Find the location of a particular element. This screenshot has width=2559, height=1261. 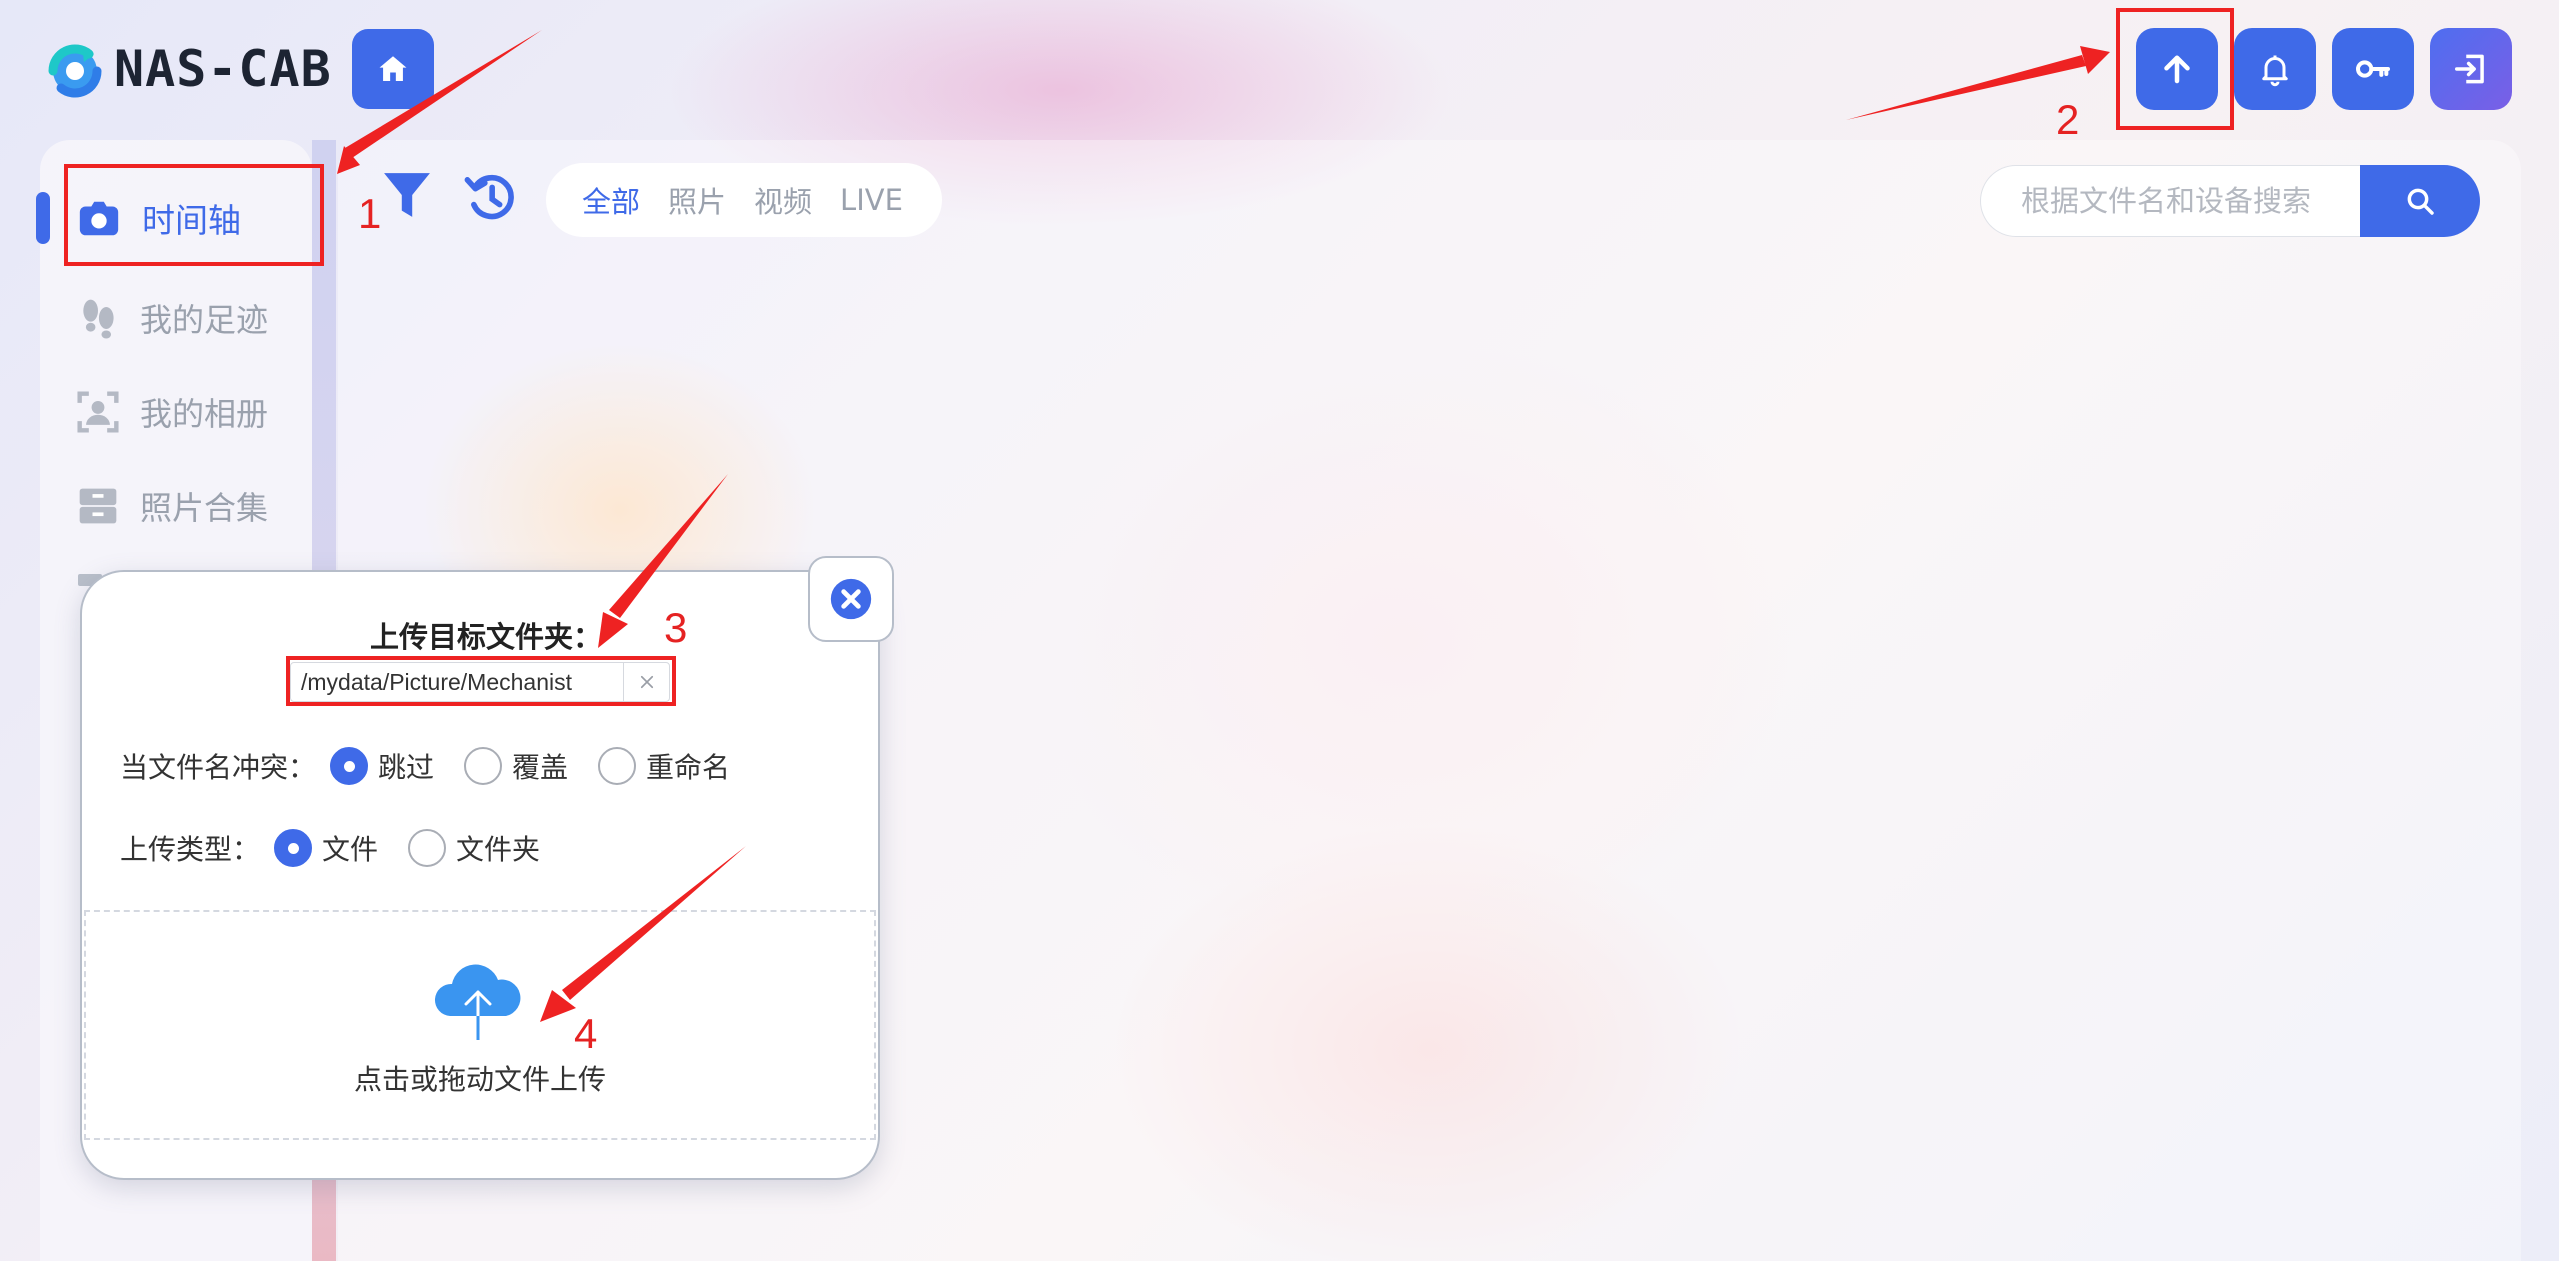

annotation-arrow-2-head is located at coordinates (2095, 60).